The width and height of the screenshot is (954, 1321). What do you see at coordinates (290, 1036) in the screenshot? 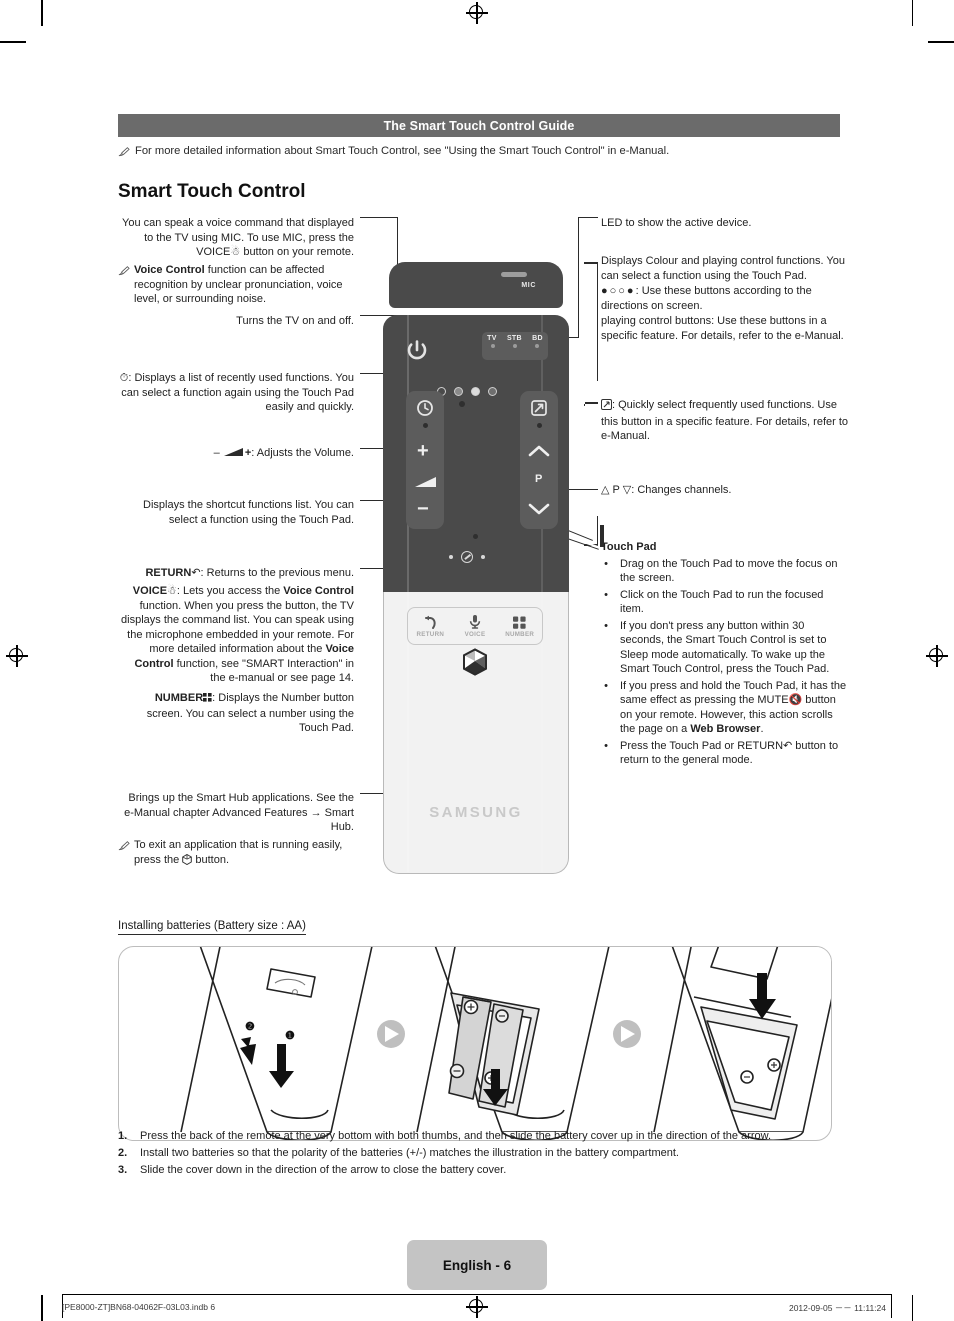
I see `svg-text: ❶` at bounding box center [290, 1036].